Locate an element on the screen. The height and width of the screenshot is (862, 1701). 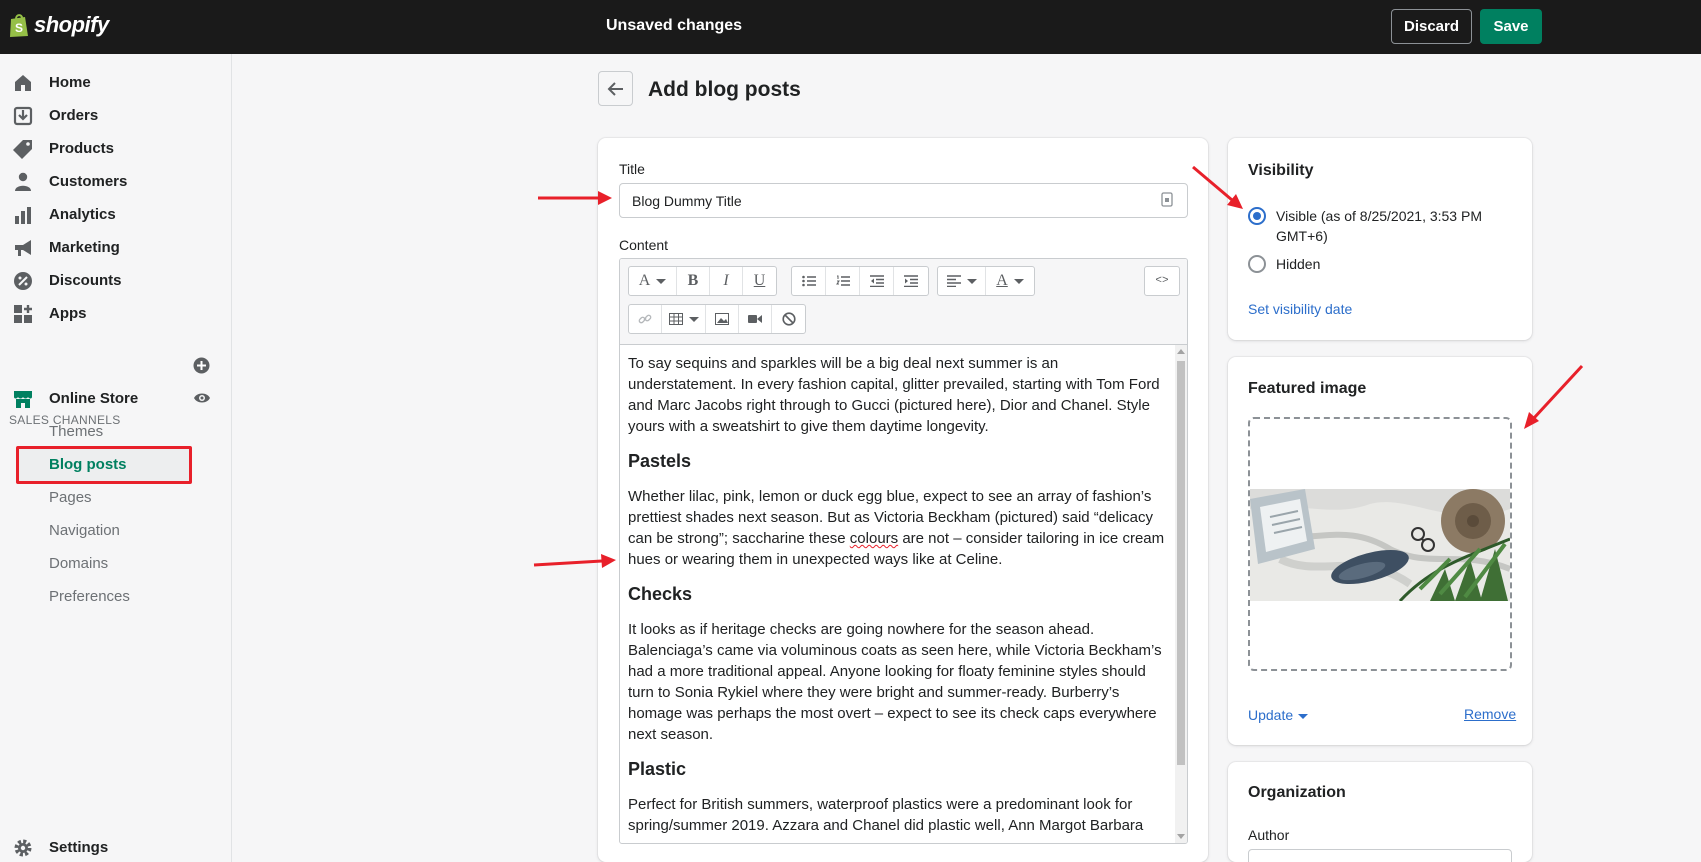
sidebar-subitem-label: Blog posts is located at coordinates (88, 464).